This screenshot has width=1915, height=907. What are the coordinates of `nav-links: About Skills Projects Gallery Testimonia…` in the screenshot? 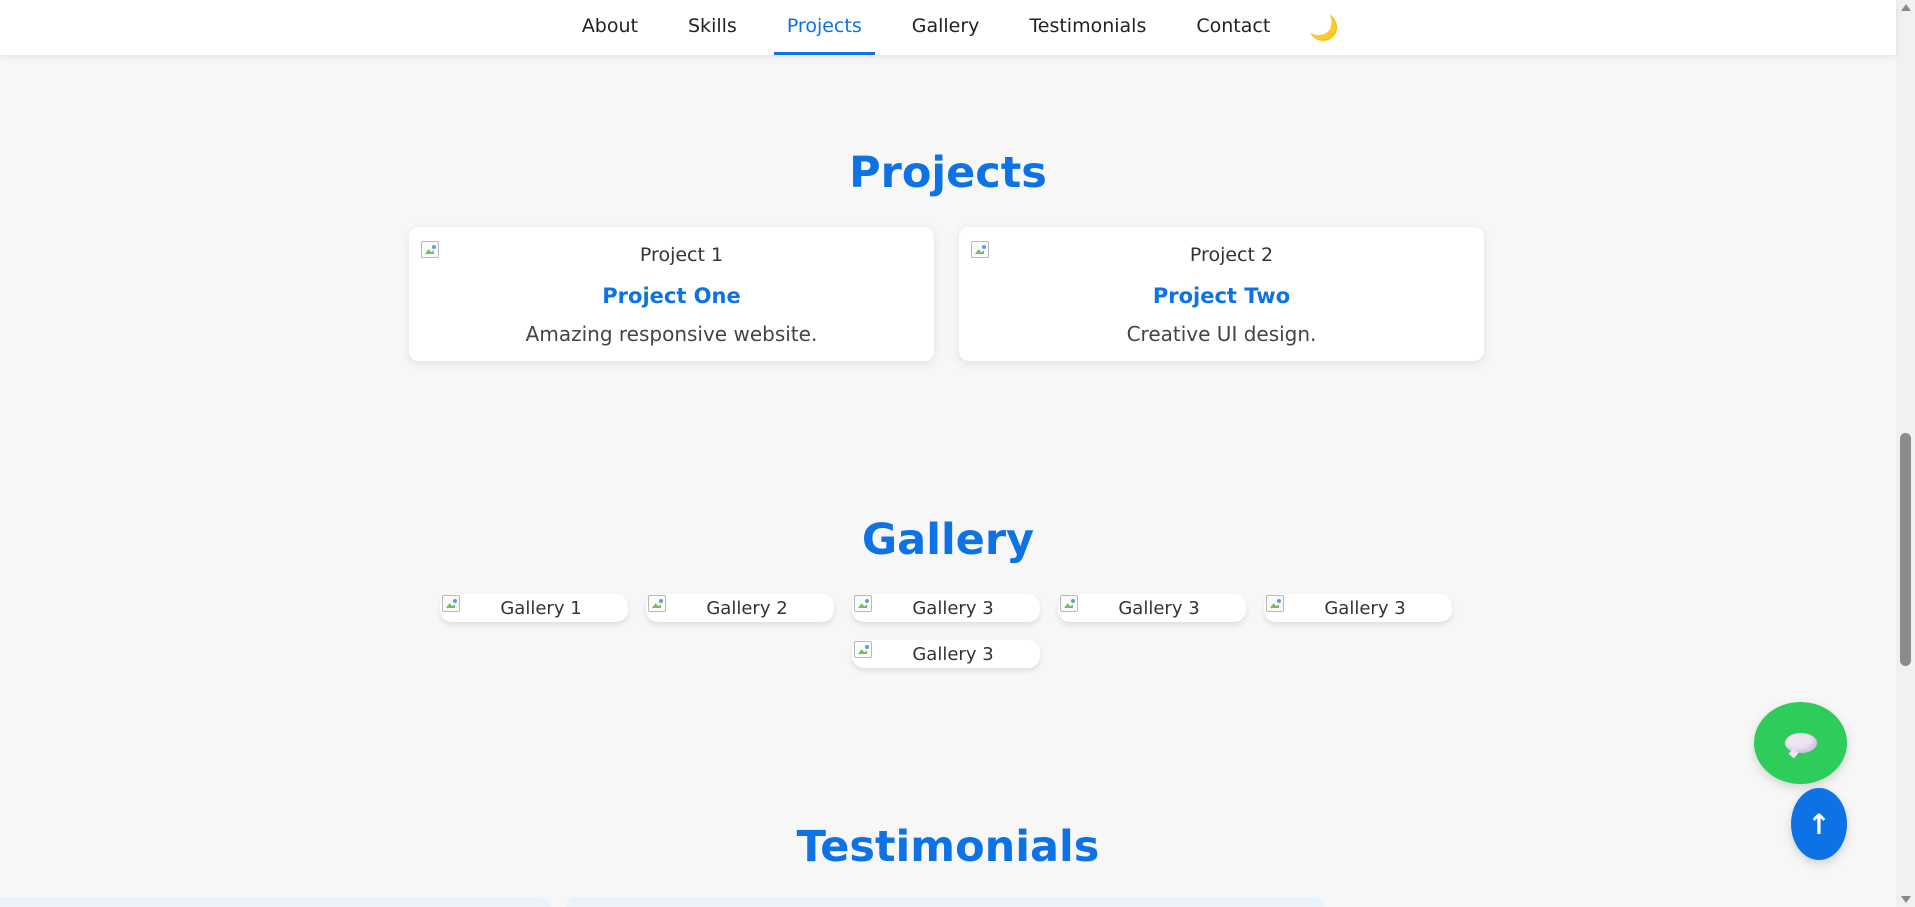 It's located at (948, 27).